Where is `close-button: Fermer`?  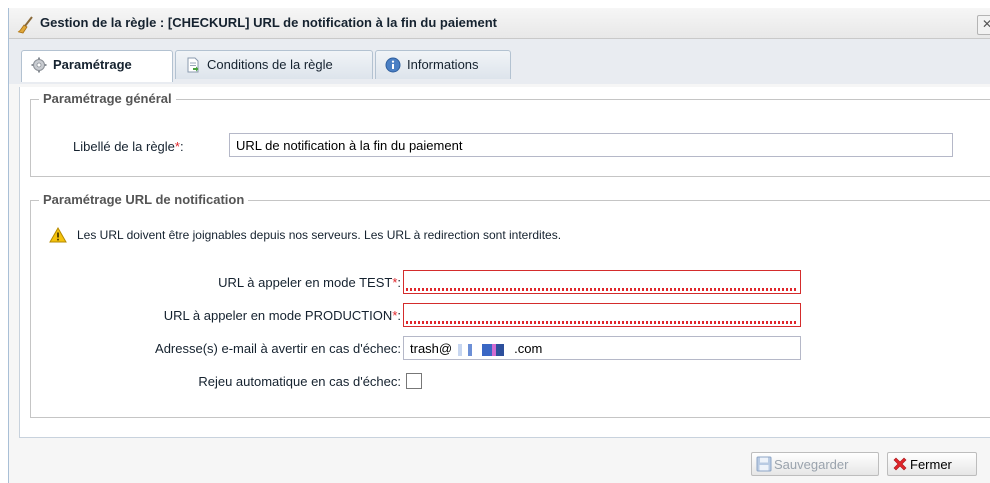
close-button: Fermer is located at coordinates (932, 464).